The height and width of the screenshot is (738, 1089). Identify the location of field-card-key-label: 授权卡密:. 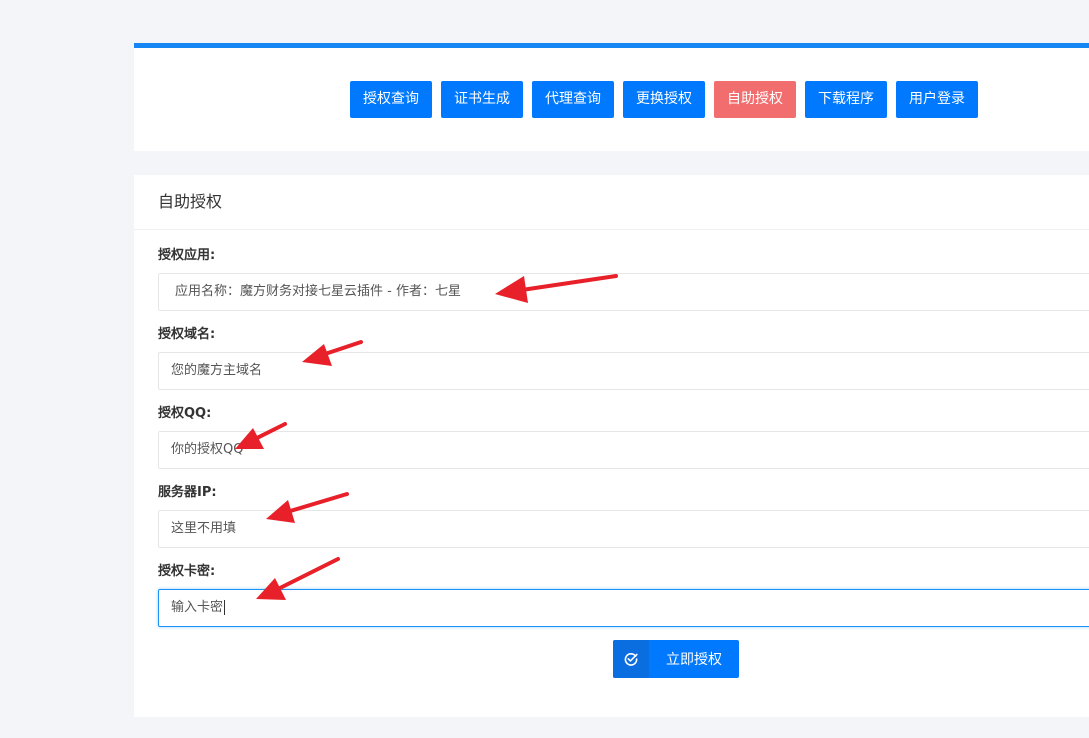
(187, 571).